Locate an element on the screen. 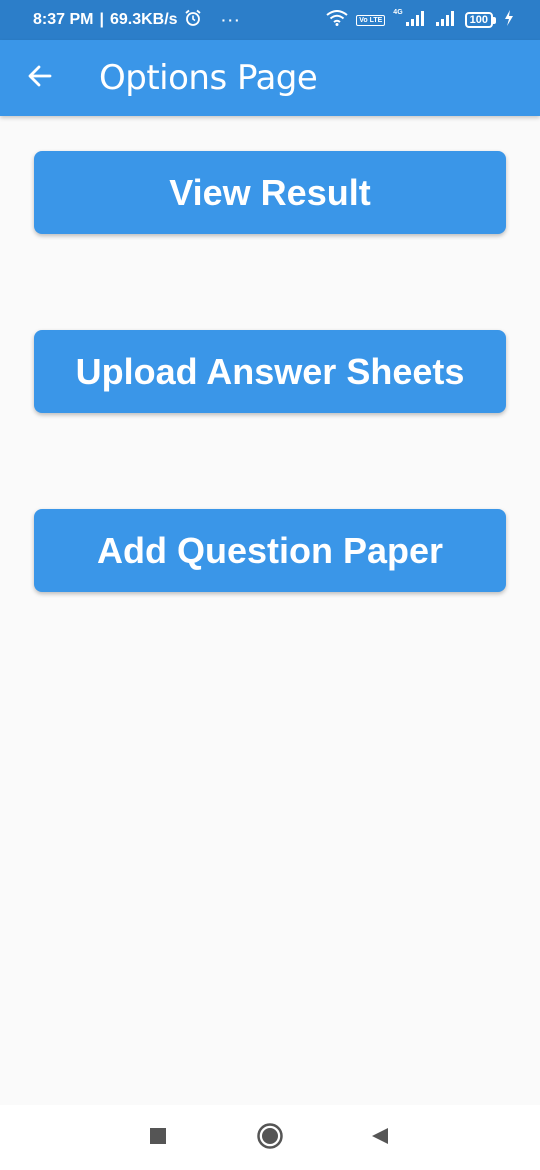 The height and width of the screenshot is (1170, 540). recent-apps-button is located at coordinates (158, 1138).